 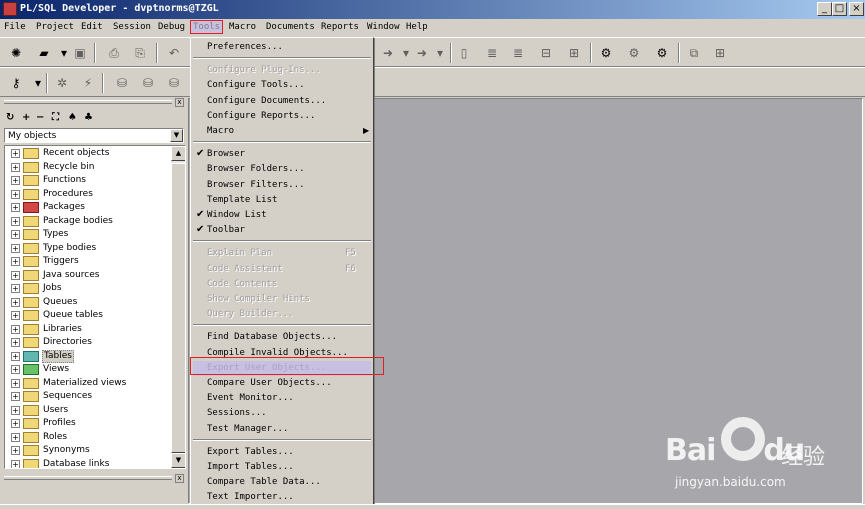 What do you see at coordinates (282, 284) in the screenshot?
I see `menu-item-code-contents: Code Contents` at bounding box center [282, 284].